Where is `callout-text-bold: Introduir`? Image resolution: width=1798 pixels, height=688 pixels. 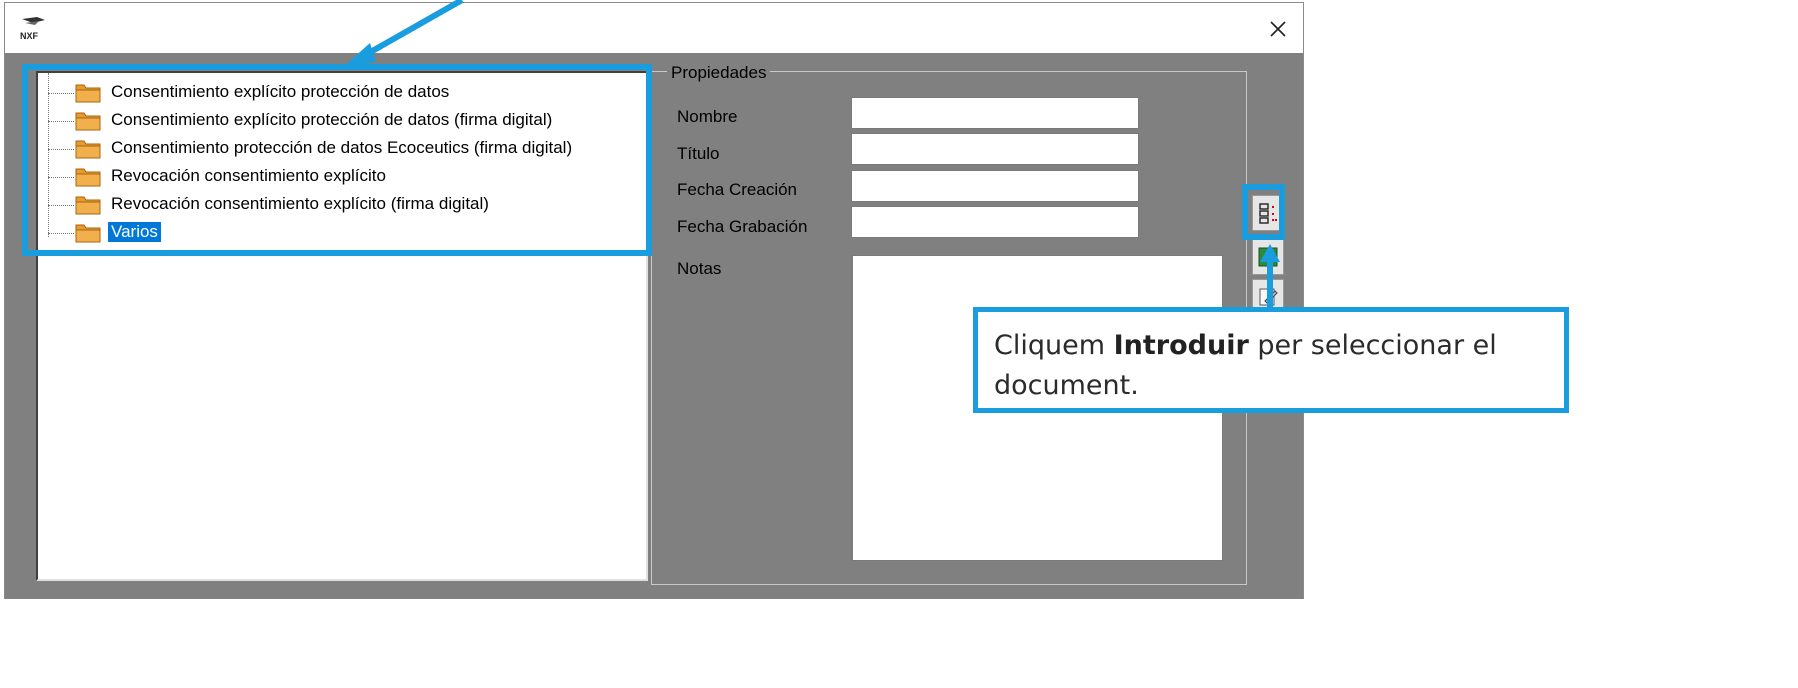
callout-text-bold: Introduir is located at coordinates (1181, 345).